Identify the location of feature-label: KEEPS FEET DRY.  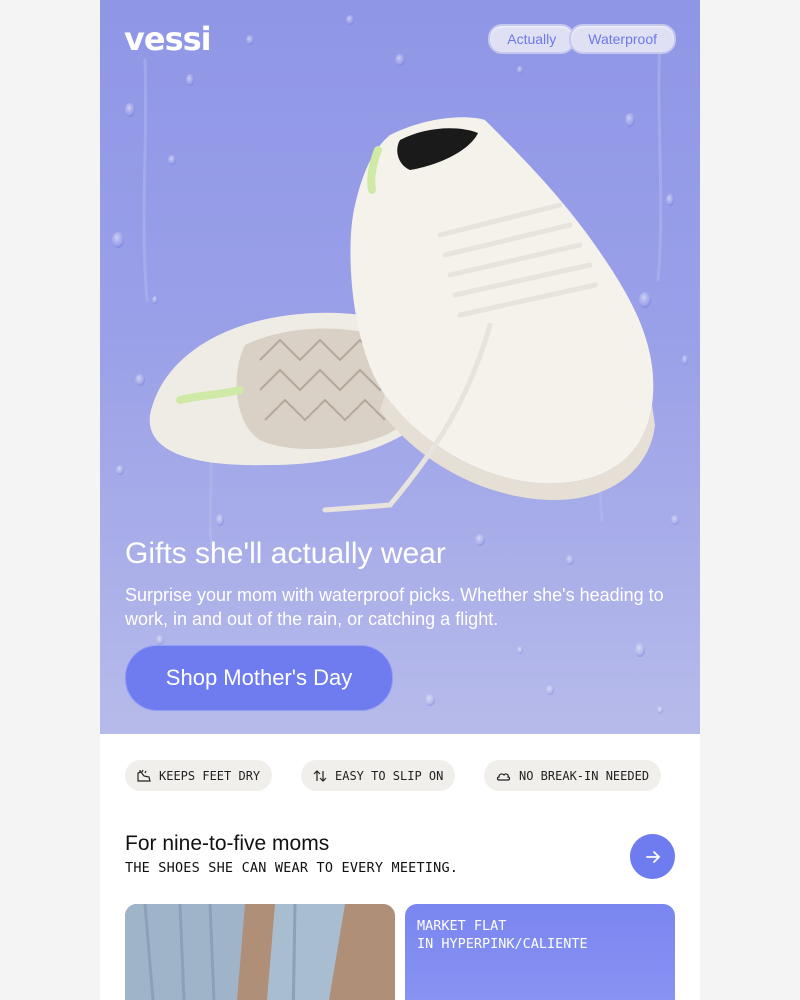
(210, 775).